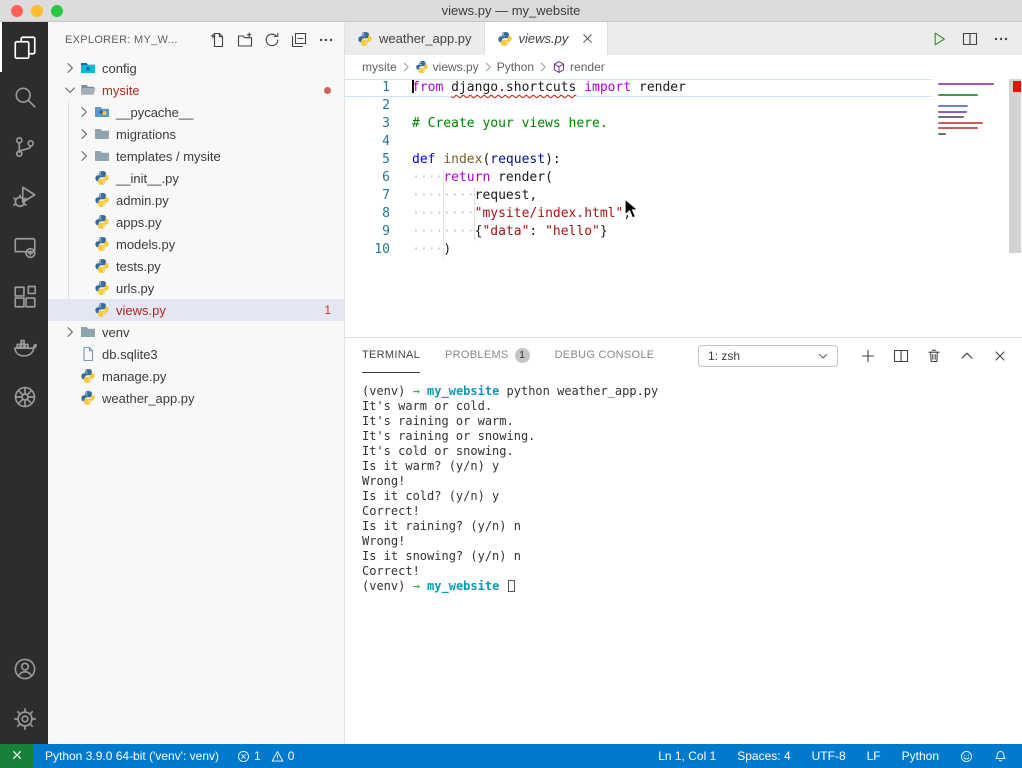  What do you see at coordinates (24, 297) in the screenshot?
I see `activity-extensions` at bounding box center [24, 297].